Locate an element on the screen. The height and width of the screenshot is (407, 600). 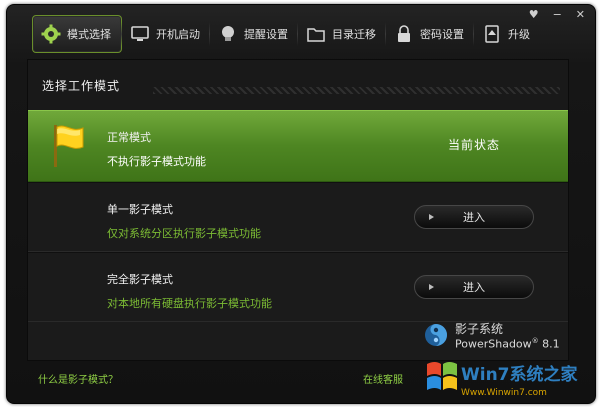
enter-full-mode-label: 进入 is located at coordinates (474, 287).